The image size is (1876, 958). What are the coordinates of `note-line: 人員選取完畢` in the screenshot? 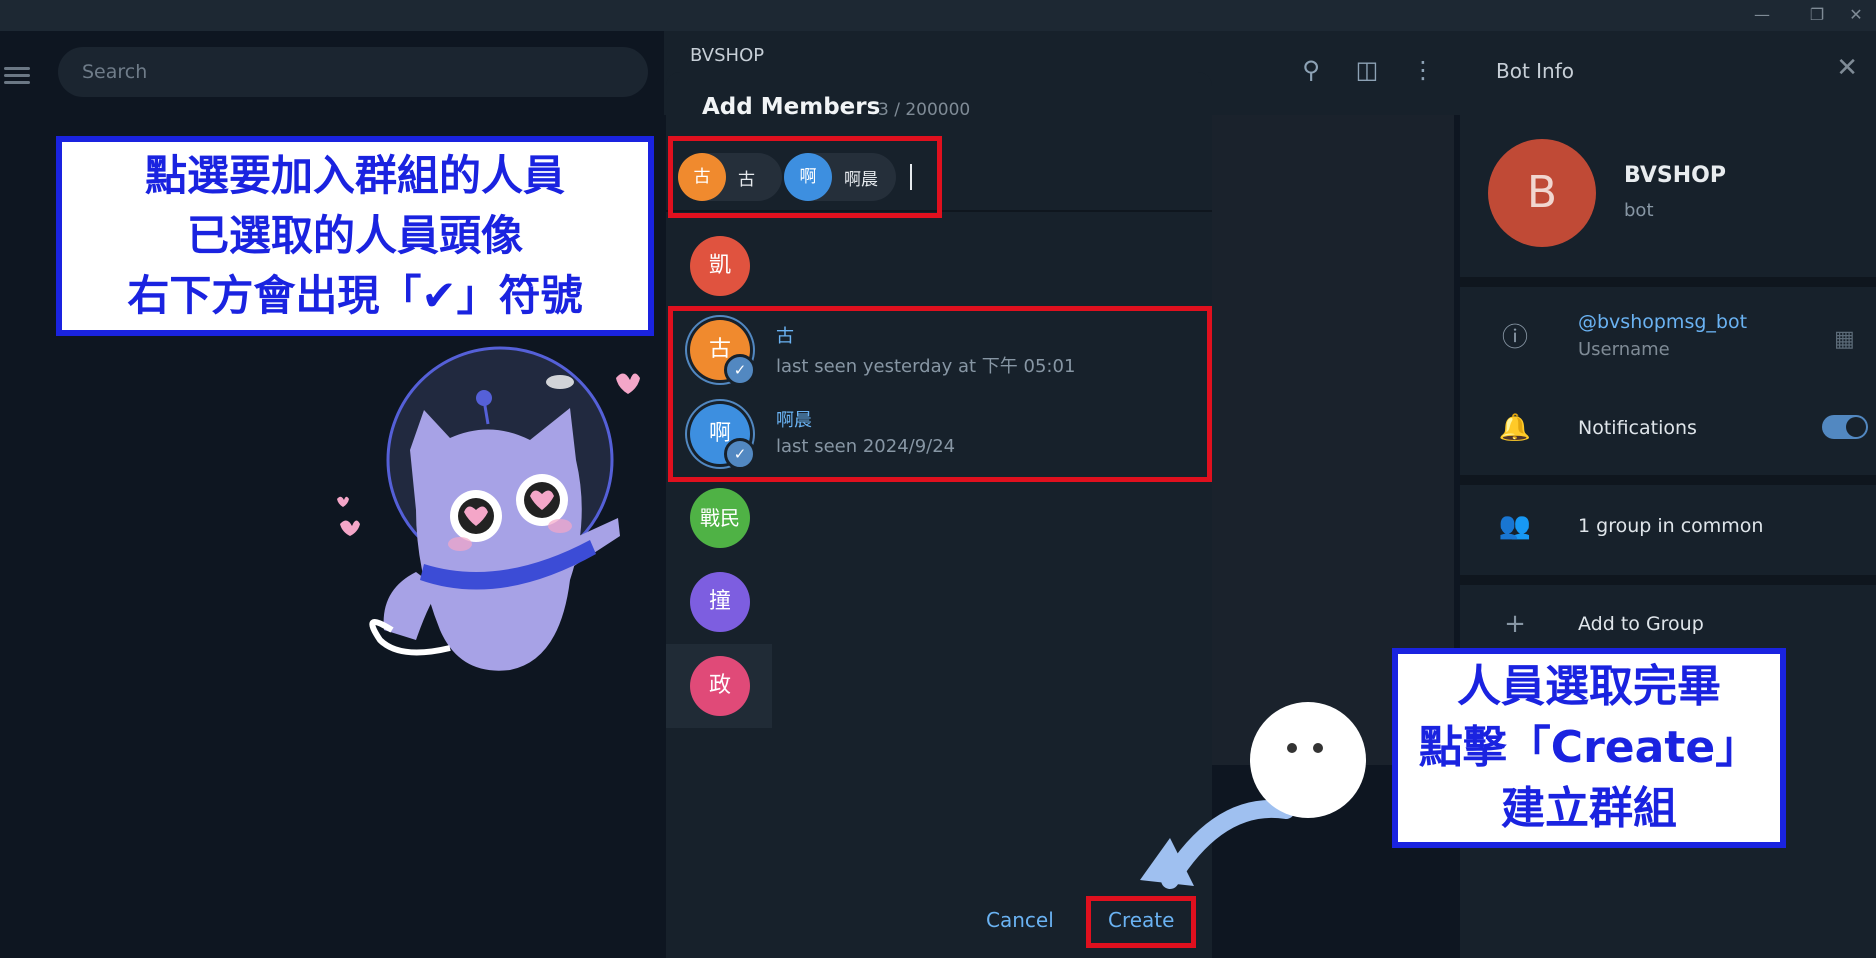 It's located at (1589, 686).